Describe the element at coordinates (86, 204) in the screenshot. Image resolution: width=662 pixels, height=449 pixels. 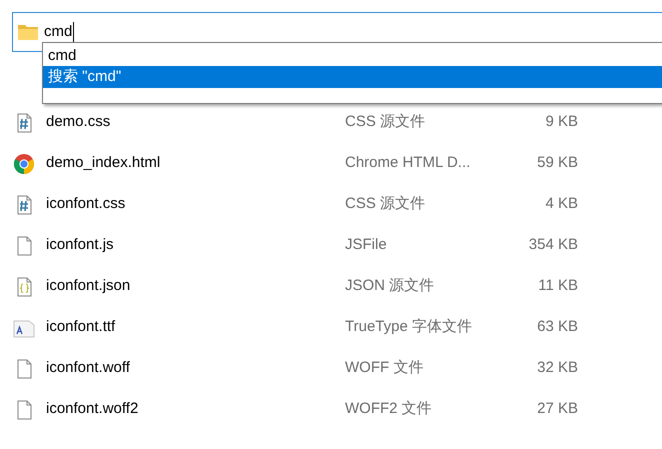
I see `file-name: iconfont.css` at that location.